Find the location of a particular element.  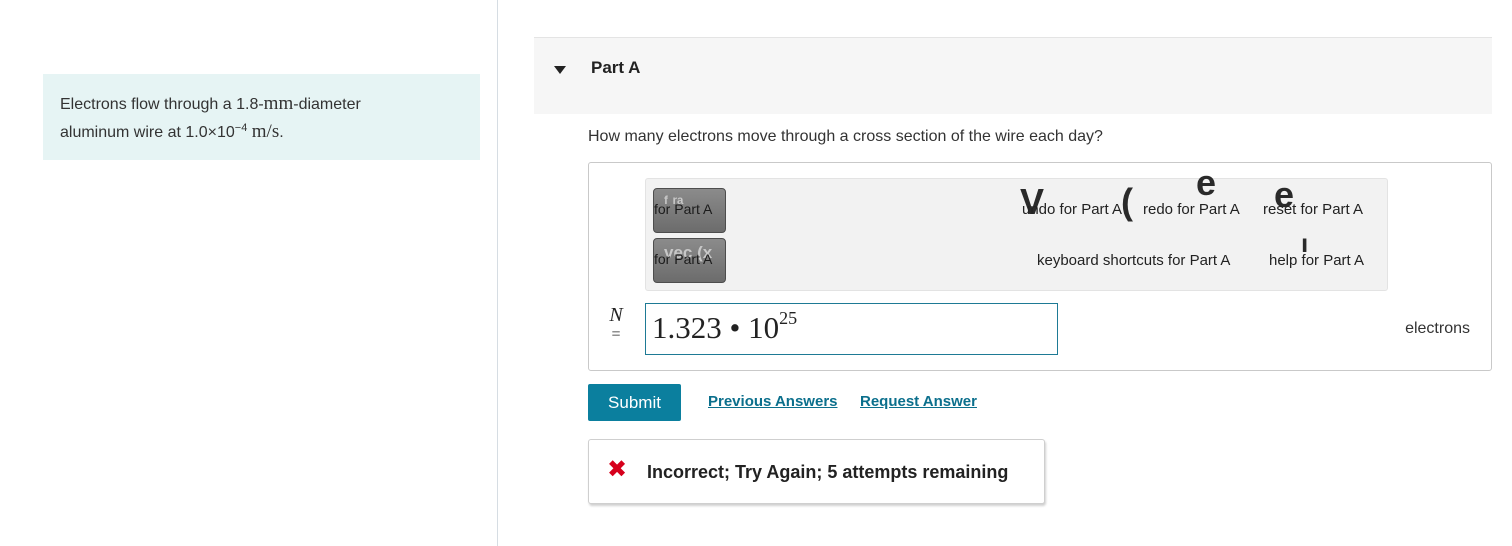

vector-button: vec (x for Part A is located at coordinates (689, 260).